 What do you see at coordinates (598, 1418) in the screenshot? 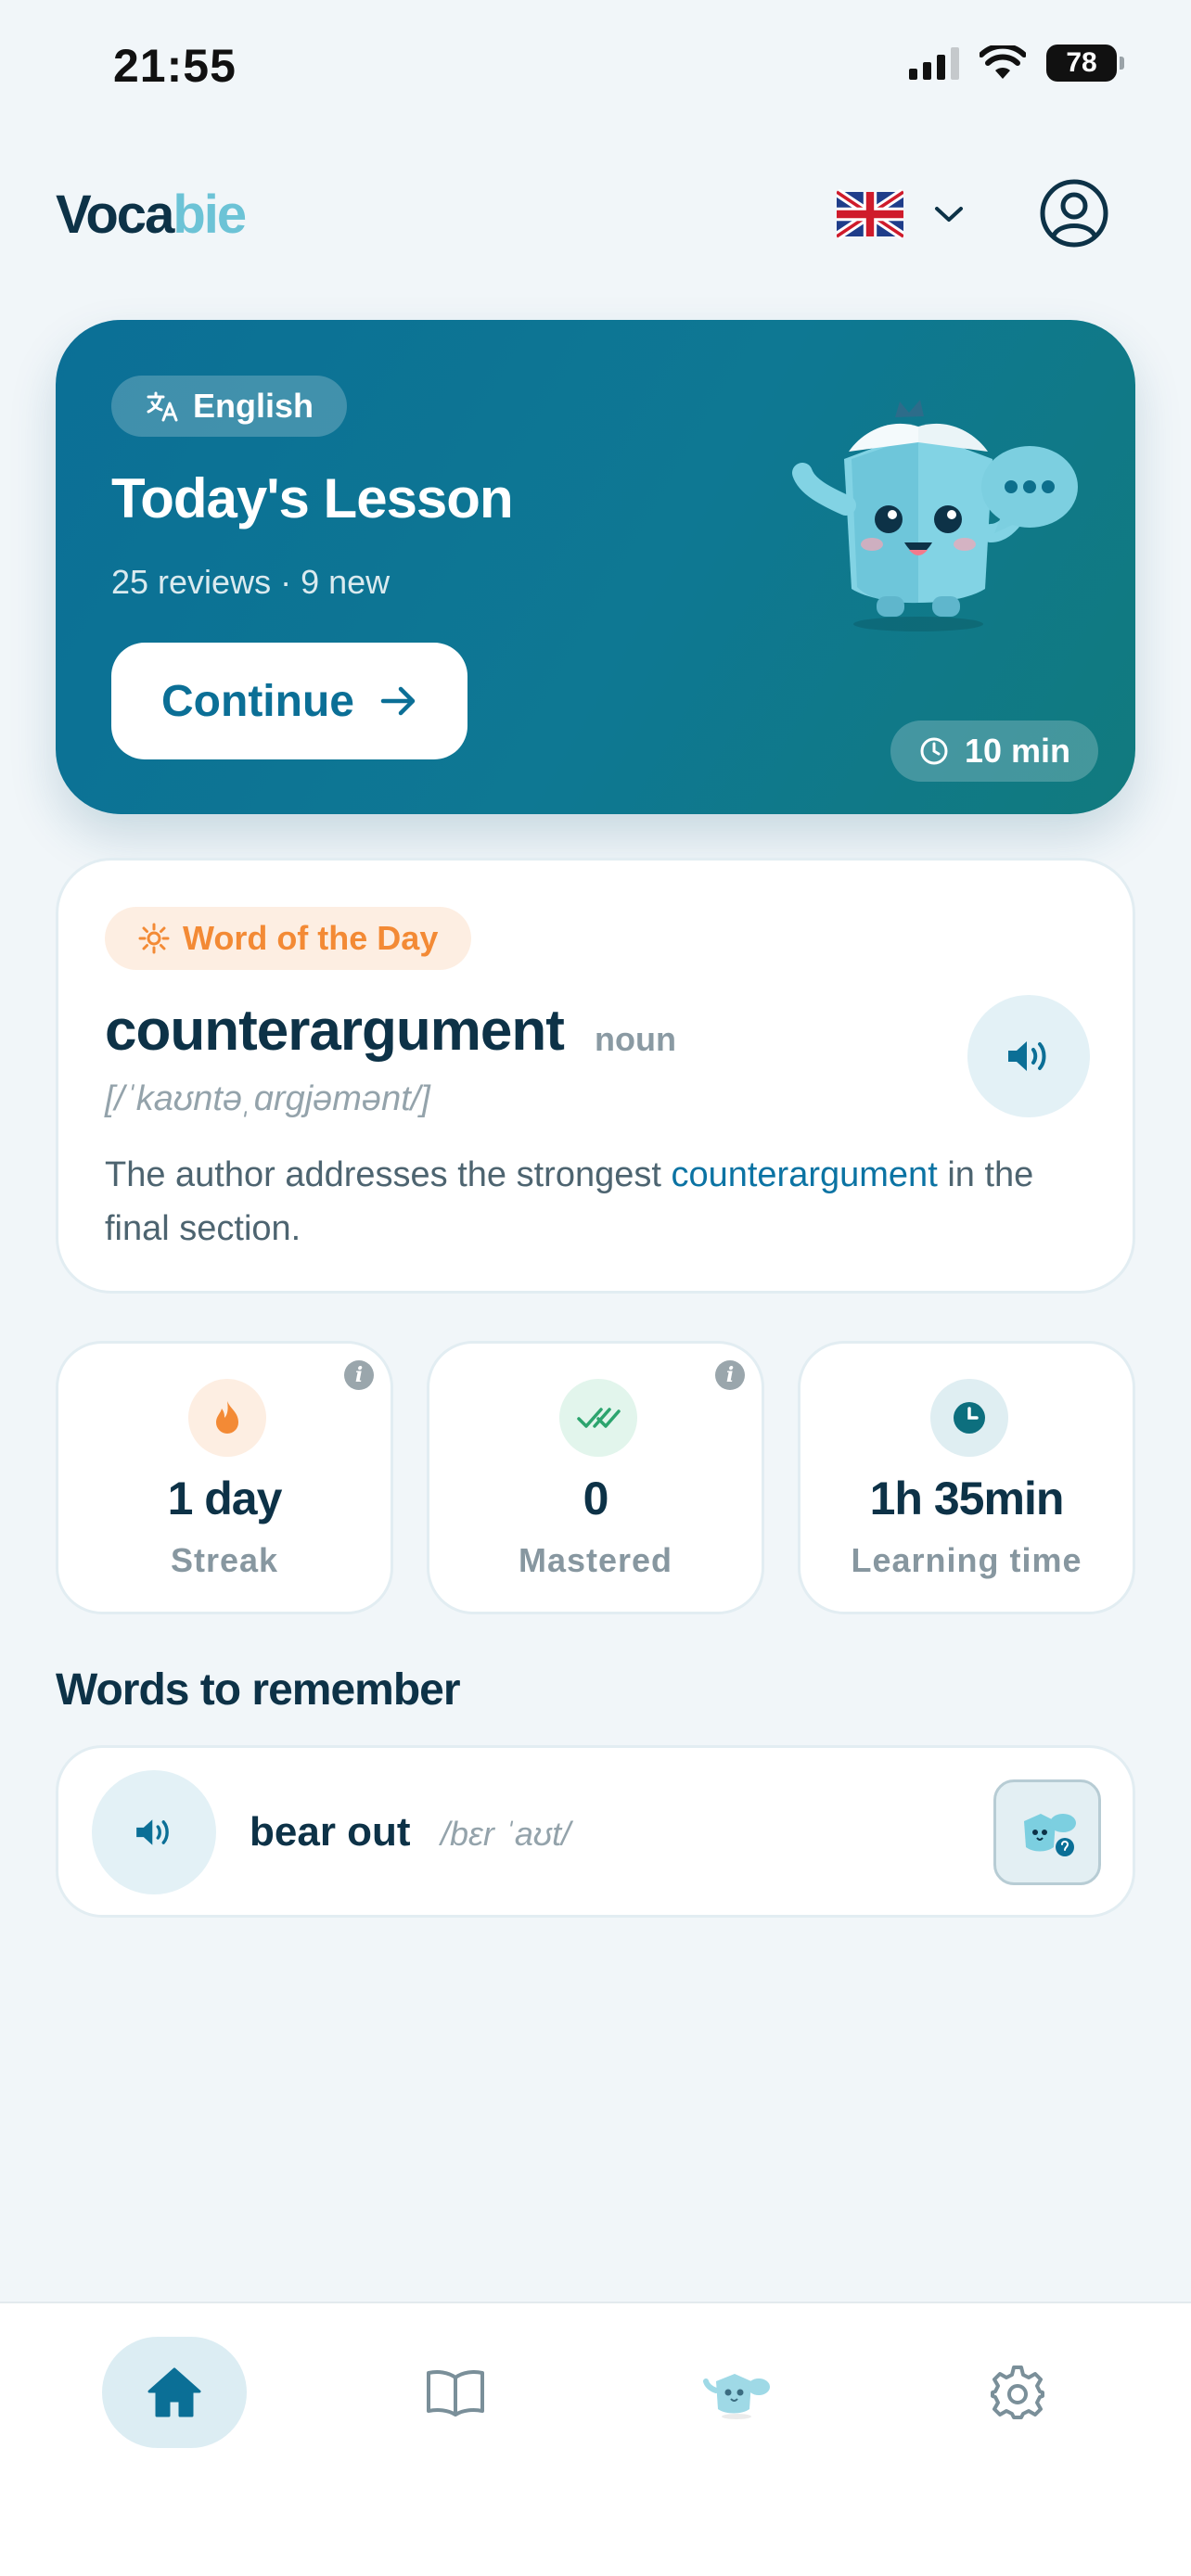
I see `double-check-icon` at bounding box center [598, 1418].